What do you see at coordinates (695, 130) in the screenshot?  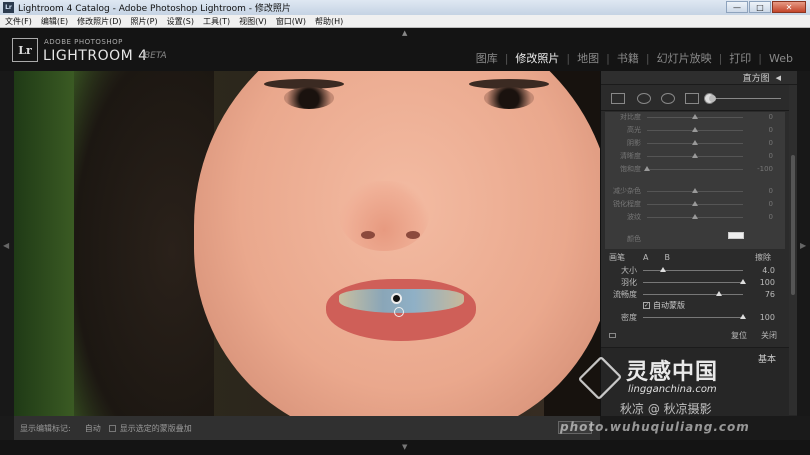 I see `slider-highlights: 高光 0` at bounding box center [695, 130].